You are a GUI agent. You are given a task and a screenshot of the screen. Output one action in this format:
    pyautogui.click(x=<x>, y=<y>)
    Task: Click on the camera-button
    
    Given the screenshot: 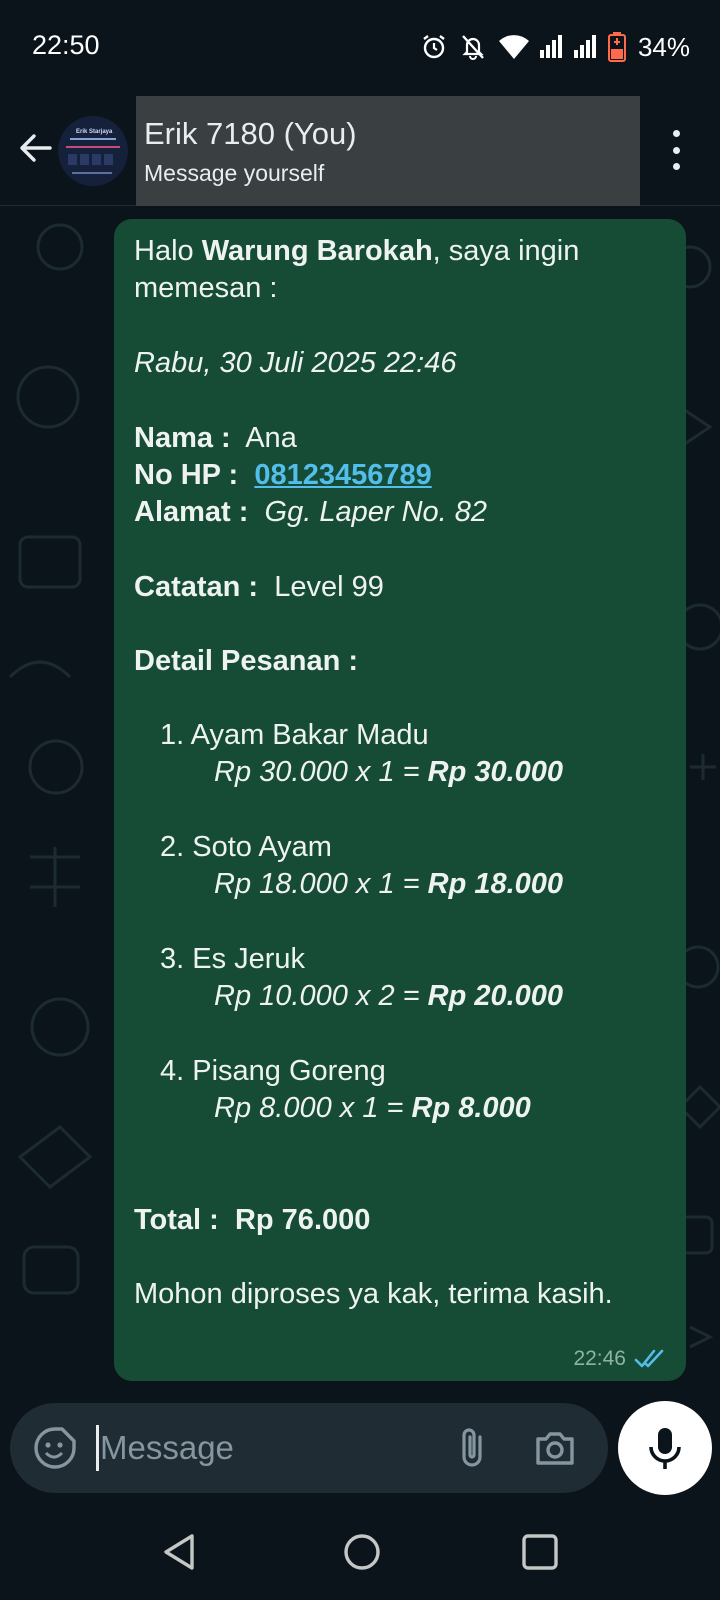 What is the action you would take?
    pyautogui.click(x=555, y=1448)
    